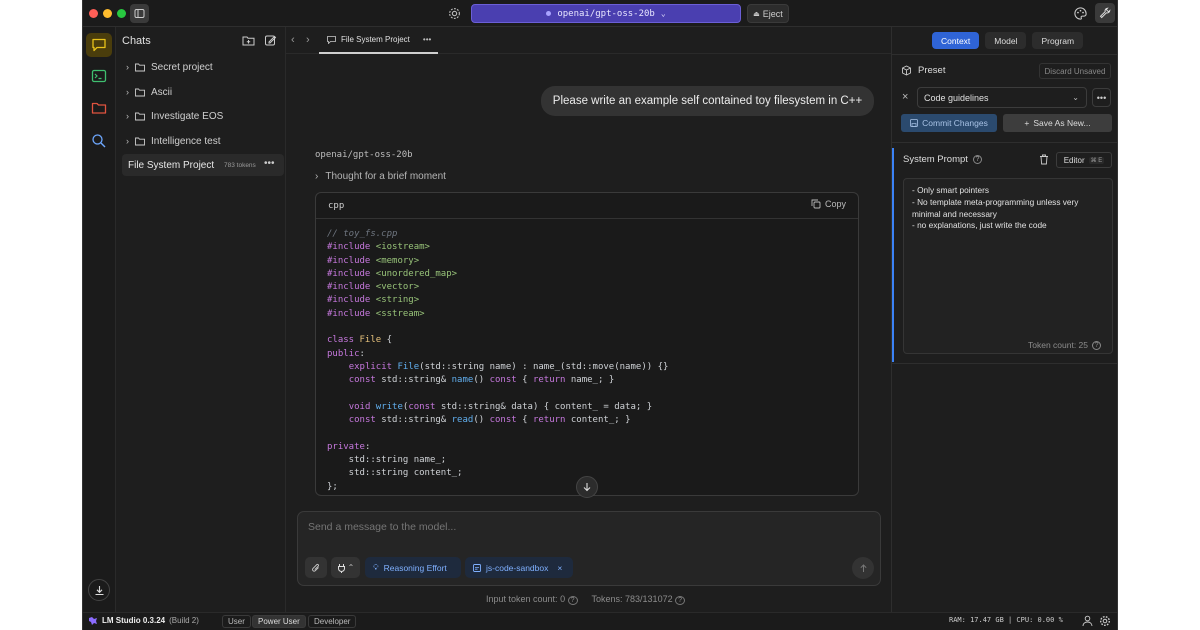  Describe the element at coordinates (587, 487) in the screenshot. I see `scroll-to-bottom-button` at that location.